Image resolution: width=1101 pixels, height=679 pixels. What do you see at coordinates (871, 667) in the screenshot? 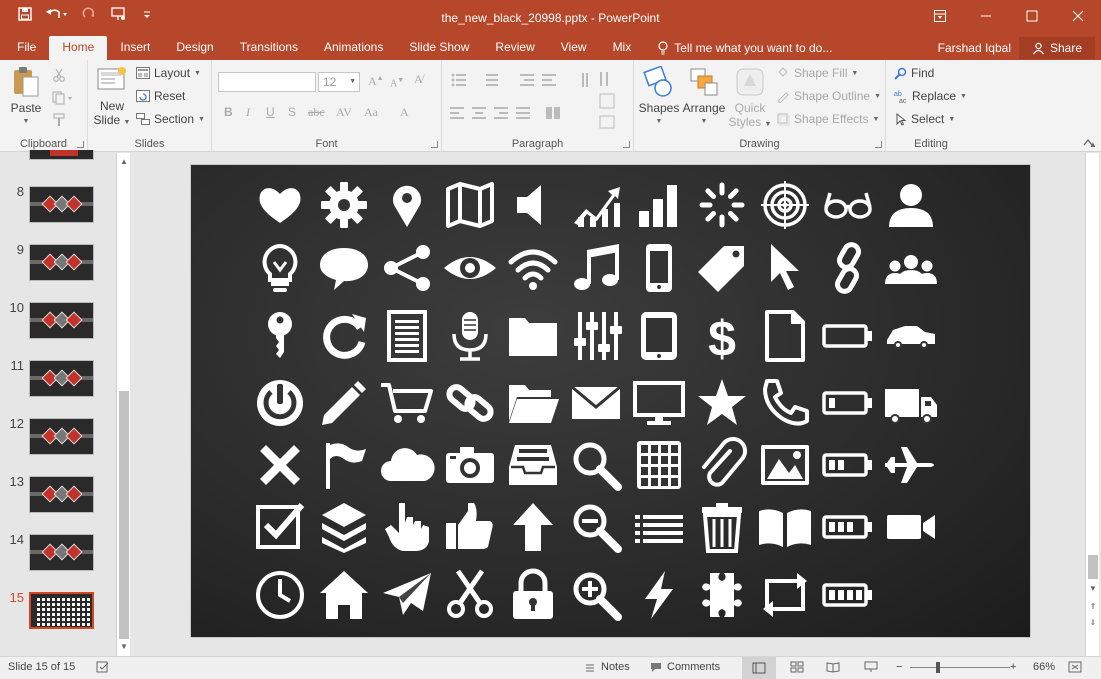
I see `slide-show-view-icon` at bounding box center [871, 667].